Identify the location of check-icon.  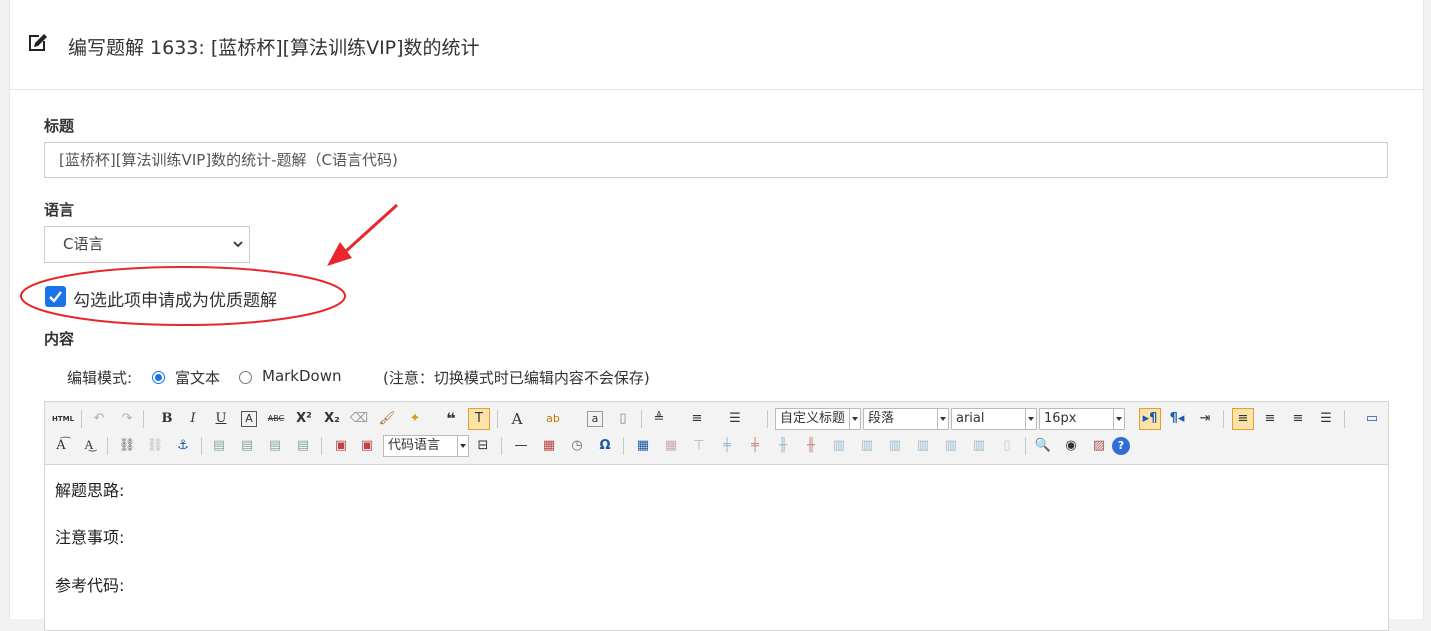
(55, 297).